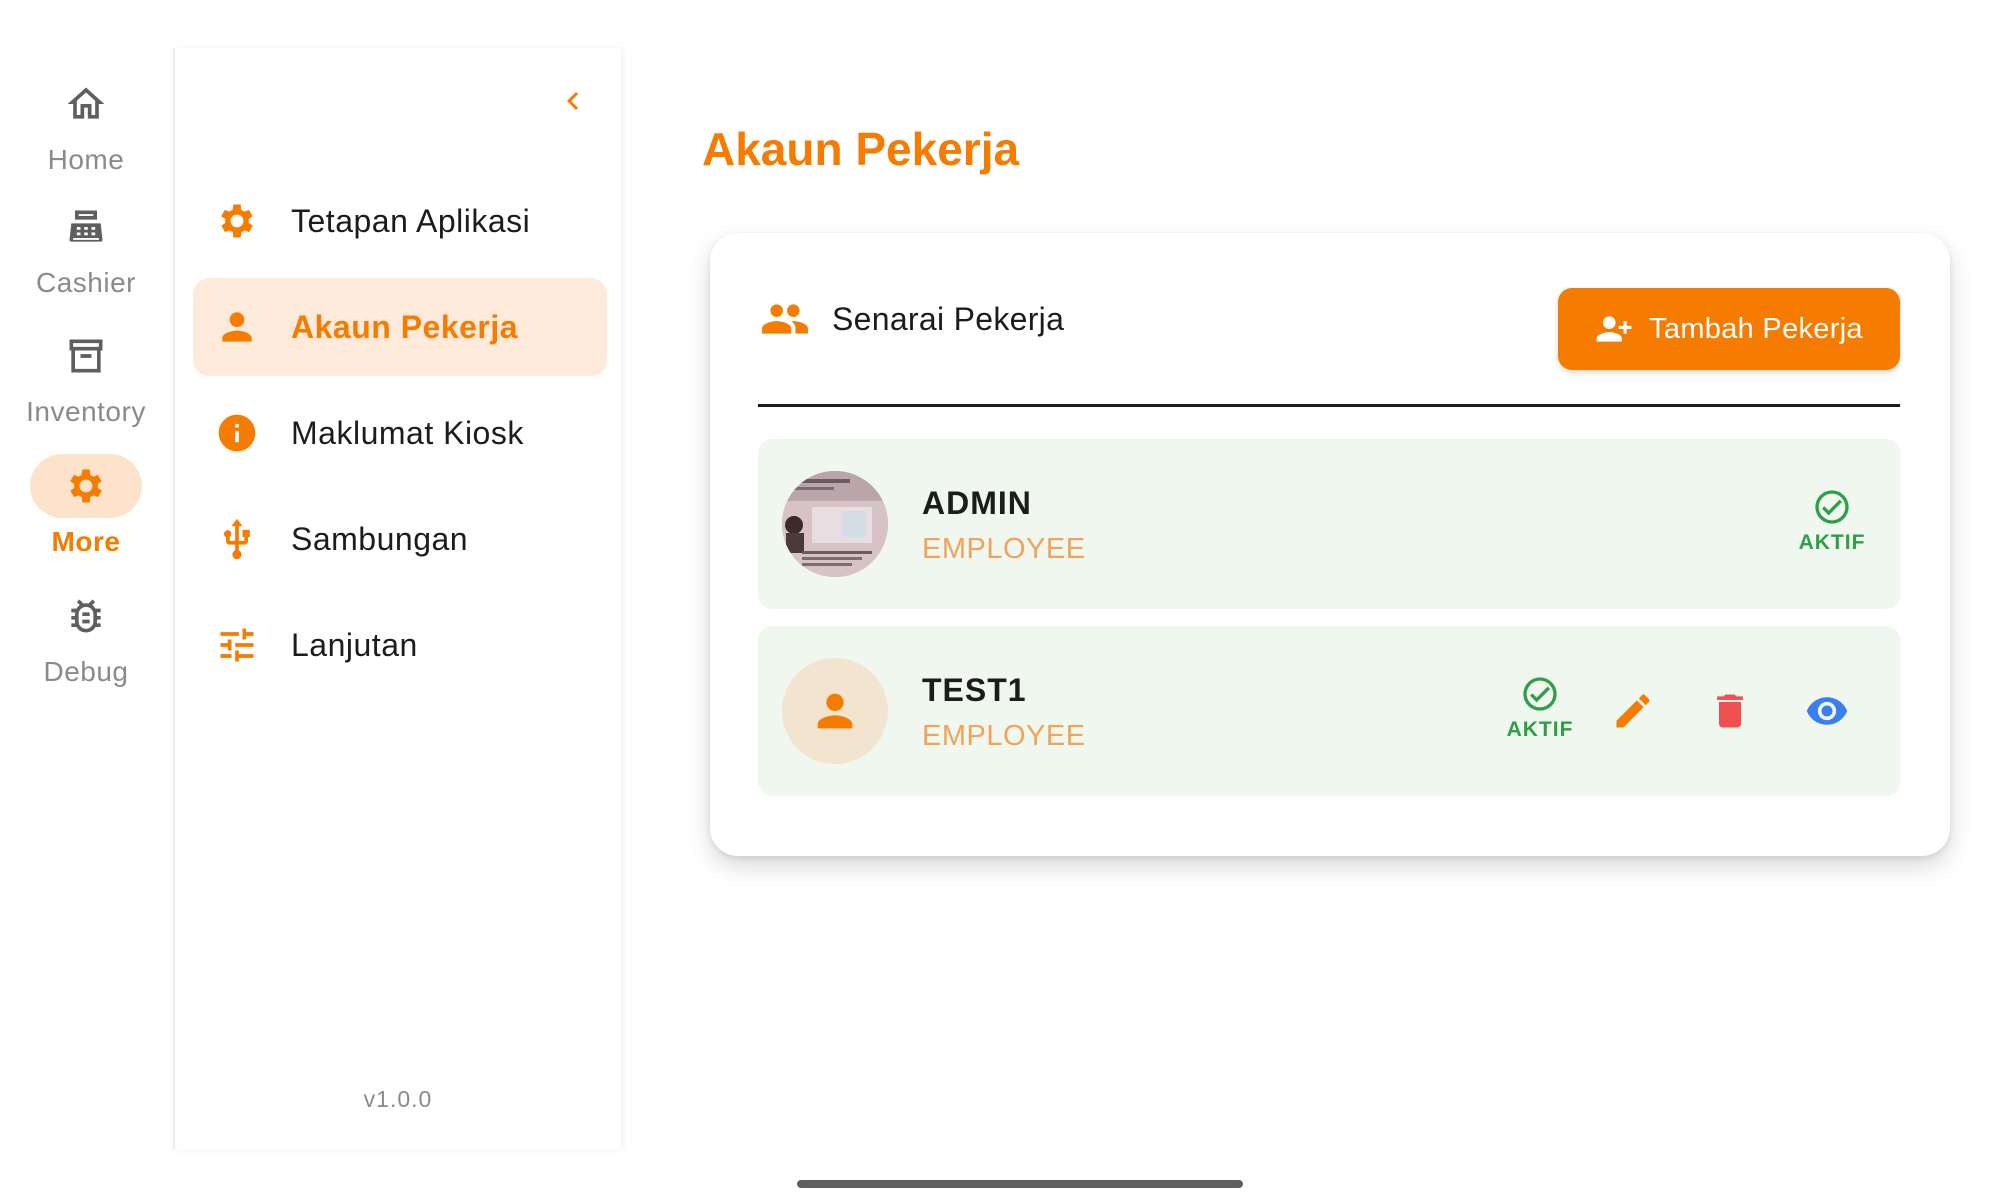  I want to click on menu-item-akaun-pekerja: Akaun Pekerja, so click(400, 327).